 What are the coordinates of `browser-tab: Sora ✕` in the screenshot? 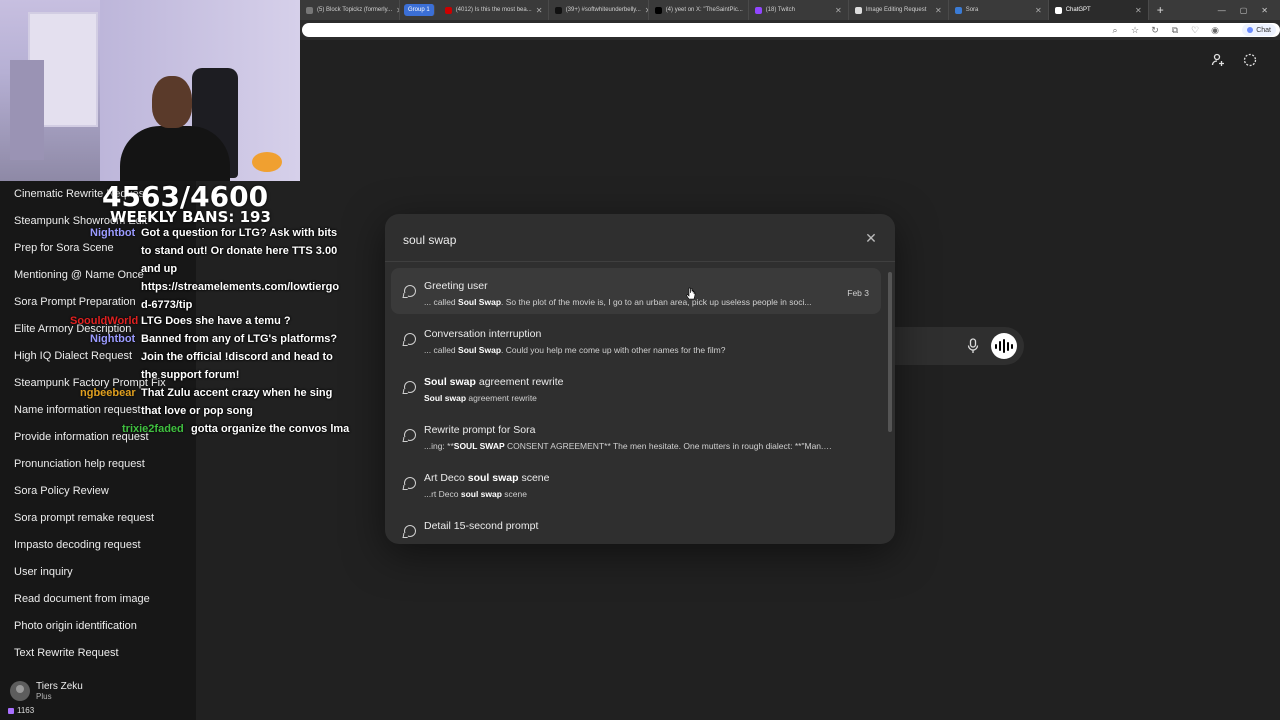 It's located at (999, 10).